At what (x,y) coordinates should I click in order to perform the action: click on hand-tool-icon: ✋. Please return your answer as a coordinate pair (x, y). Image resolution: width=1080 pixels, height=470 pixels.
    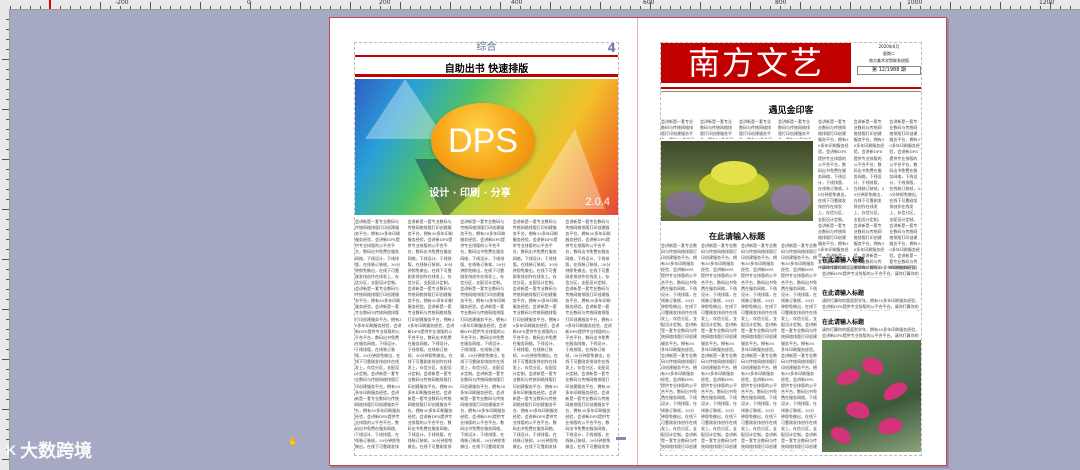
    Looking at the image, I should click on (293, 441).